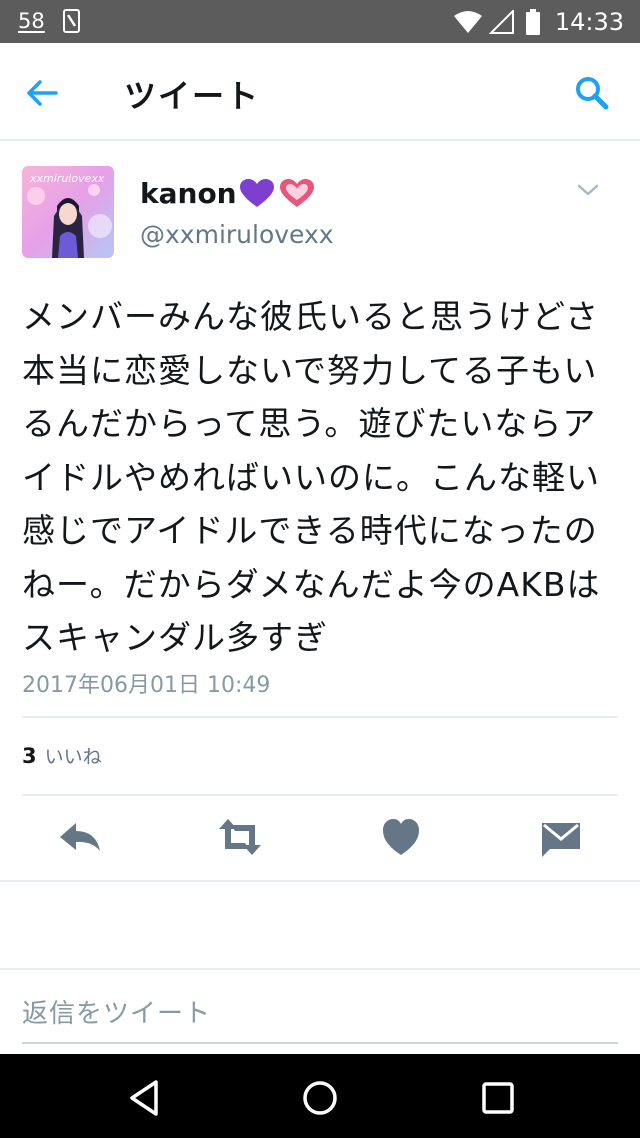  What do you see at coordinates (42, 98) in the screenshot?
I see `arrow-left-icon` at bounding box center [42, 98].